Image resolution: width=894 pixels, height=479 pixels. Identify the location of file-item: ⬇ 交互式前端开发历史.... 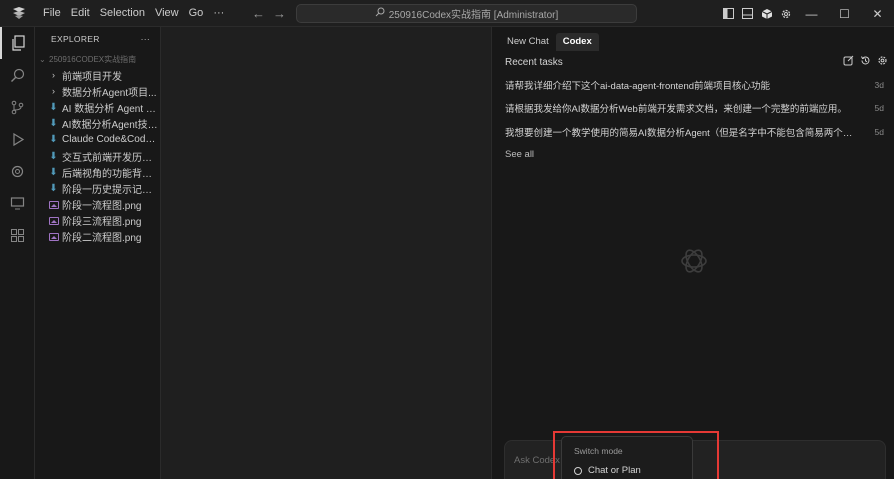
(97, 156).